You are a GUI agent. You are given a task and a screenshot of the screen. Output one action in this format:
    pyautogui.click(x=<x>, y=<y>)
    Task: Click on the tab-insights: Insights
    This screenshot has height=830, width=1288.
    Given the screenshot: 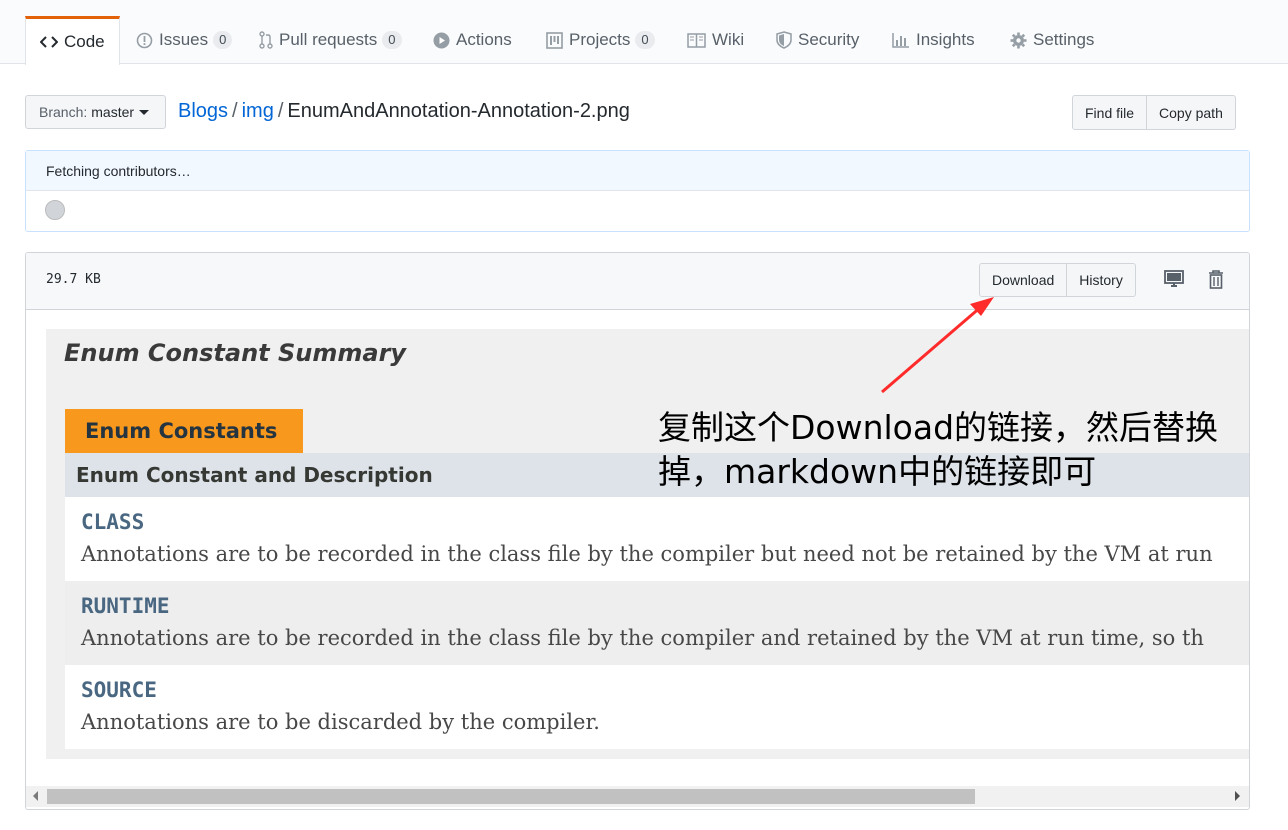 What is the action you would take?
    pyautogui.click(x=933, y=40)
    